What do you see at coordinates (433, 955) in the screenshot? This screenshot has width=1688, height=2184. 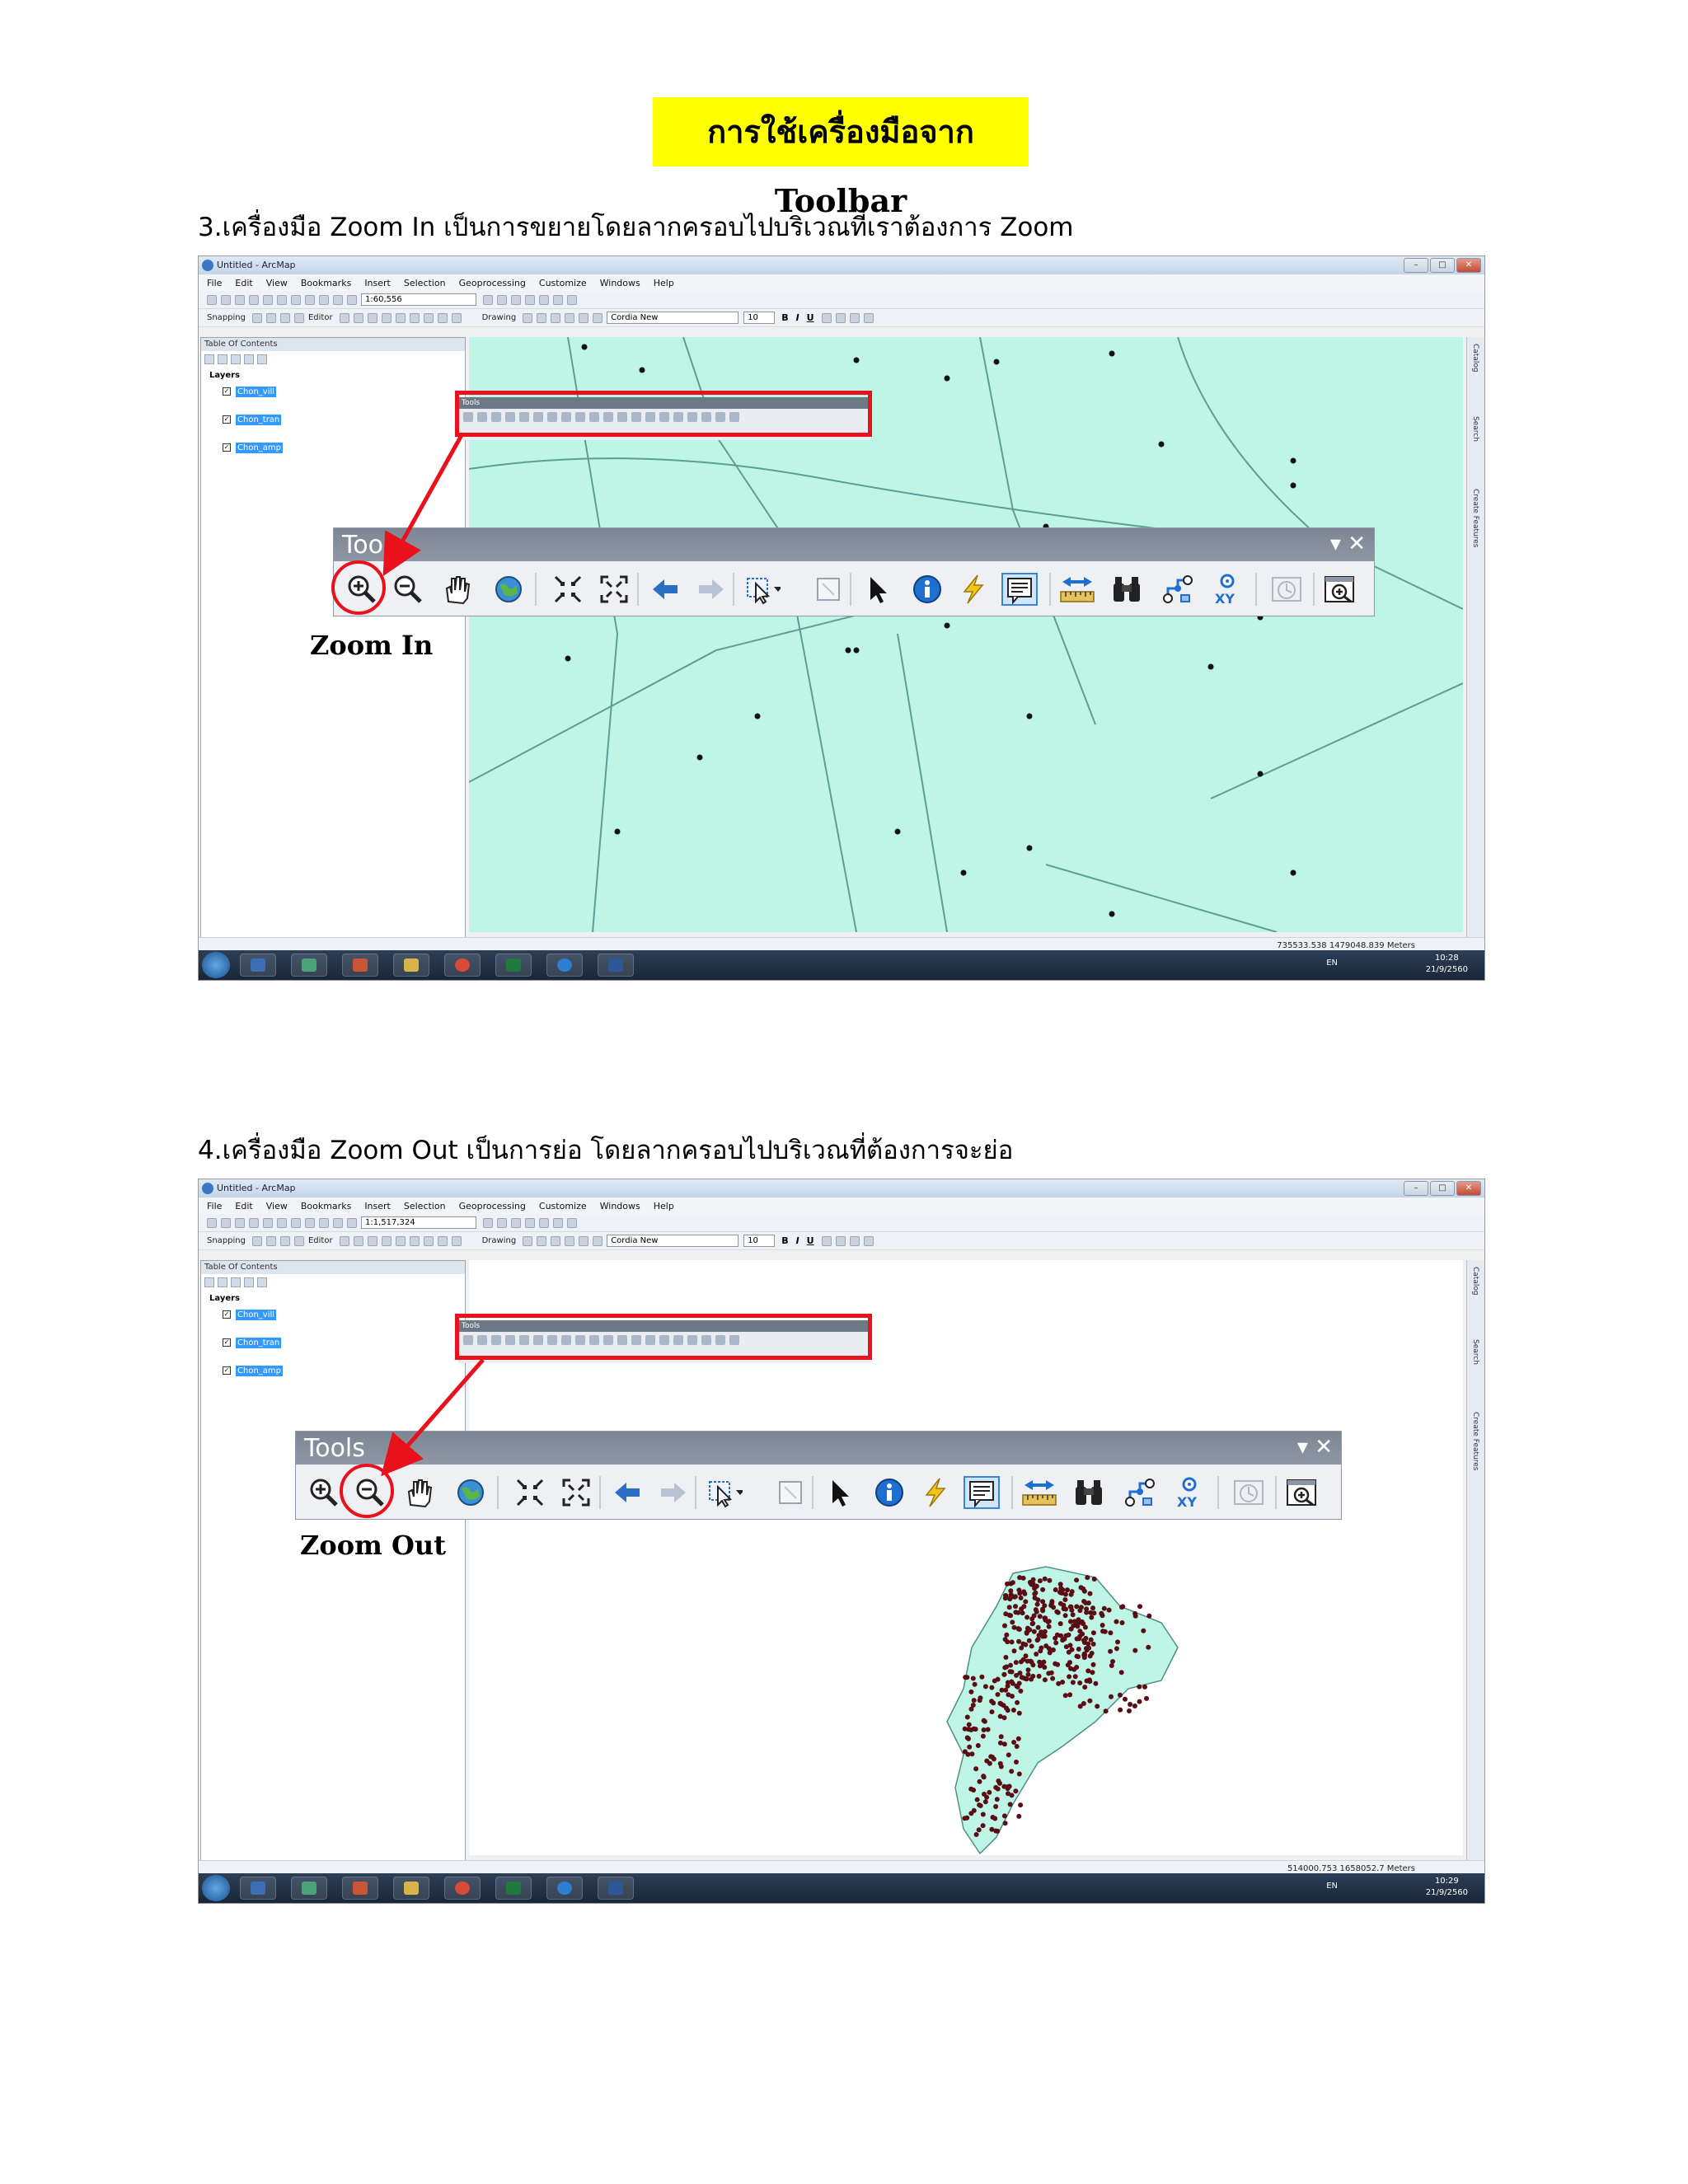 I see `callout-arrows` at bounding box center [433, 955].